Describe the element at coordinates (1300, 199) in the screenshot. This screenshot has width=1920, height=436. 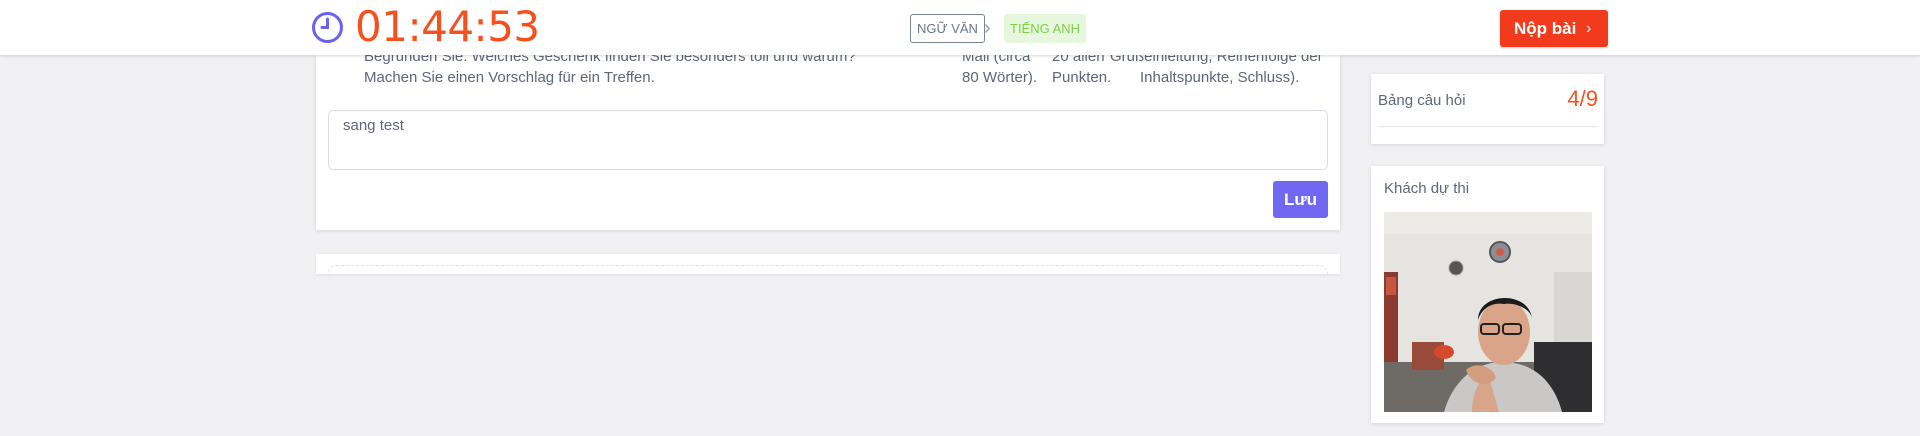
I see `save-button: Lưu` at that location.